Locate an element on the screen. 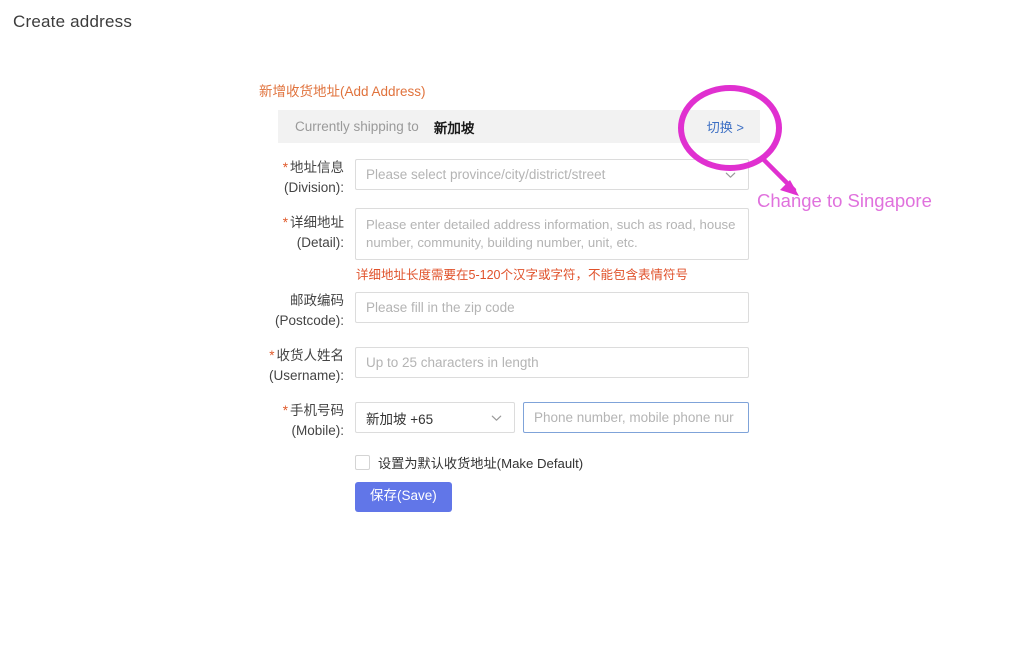 The height and width of the screenshot is (661, 1024). detail-error-message: 详细地址长度需要在5-120个汉字或字符，不能包含表情符号 is located at coordinates (522, 275).